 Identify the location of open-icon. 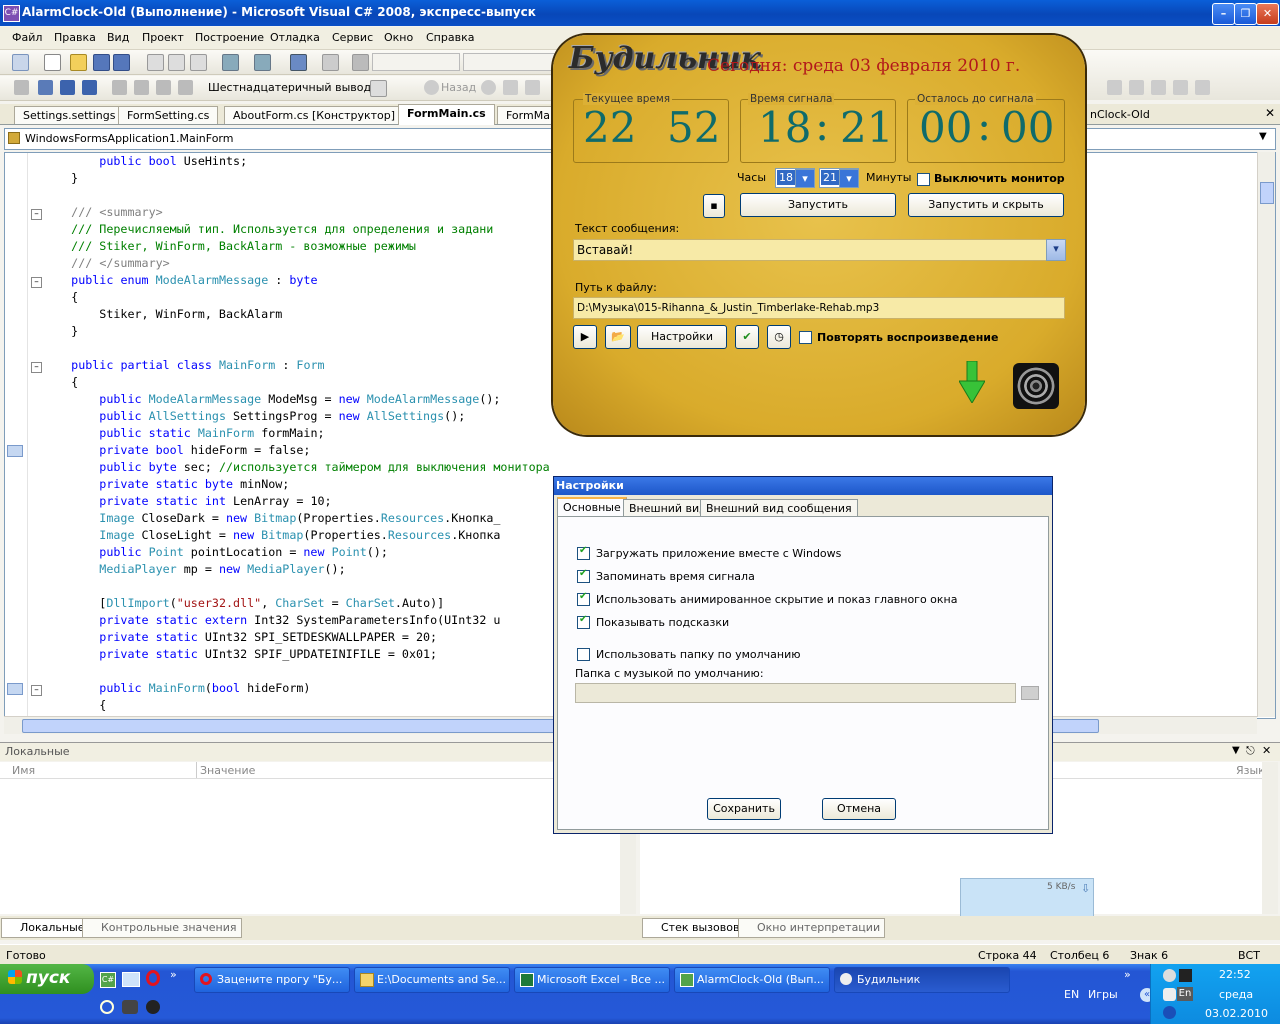
(78, 62).